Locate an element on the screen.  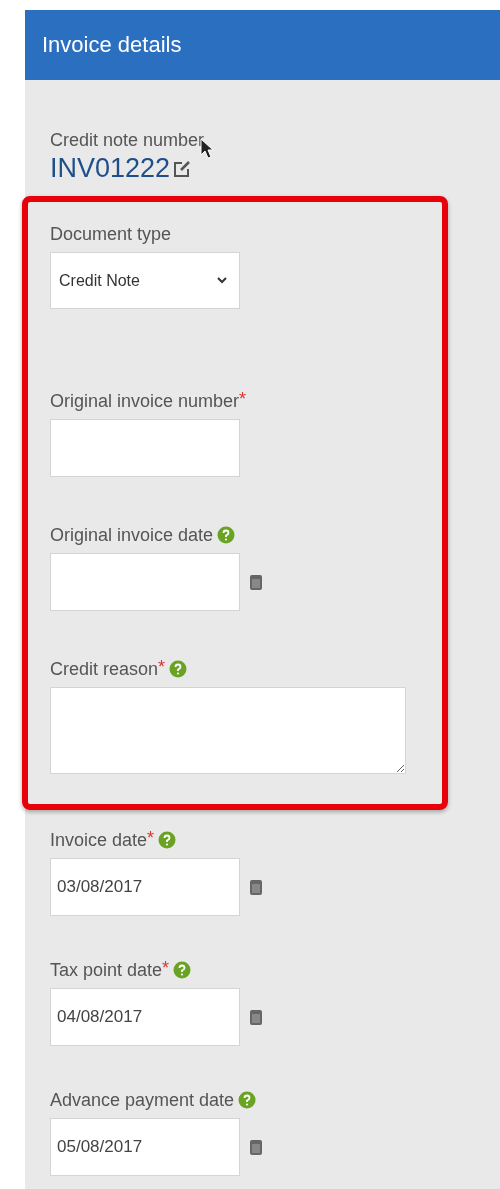
field-label: Document type is located at coordinates (111, 234).